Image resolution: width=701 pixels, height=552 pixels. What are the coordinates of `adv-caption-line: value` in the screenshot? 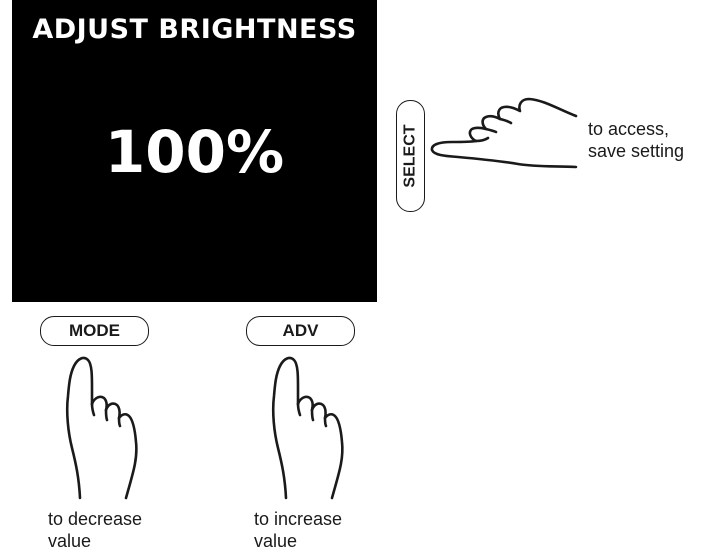 It's located at (276, 541).